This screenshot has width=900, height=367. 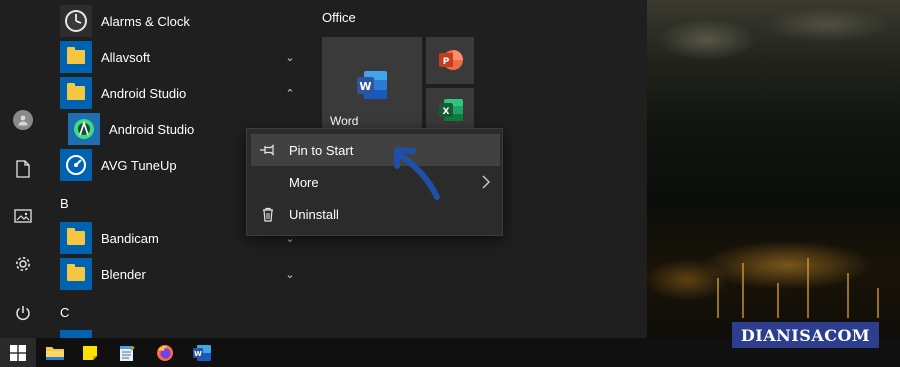 I want to click on settings-button, so click(x=23, y=264).